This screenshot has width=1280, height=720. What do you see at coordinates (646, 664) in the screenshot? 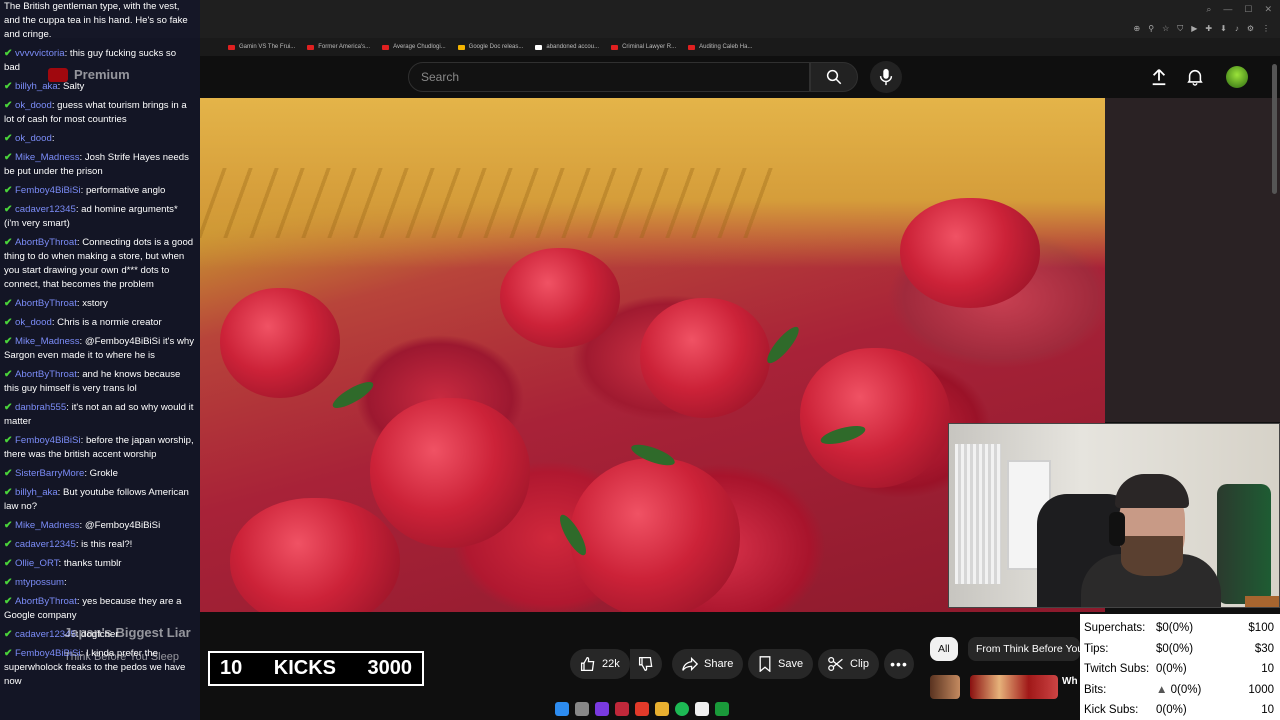
I see `dislike-button` at bounding box center [646, 664].